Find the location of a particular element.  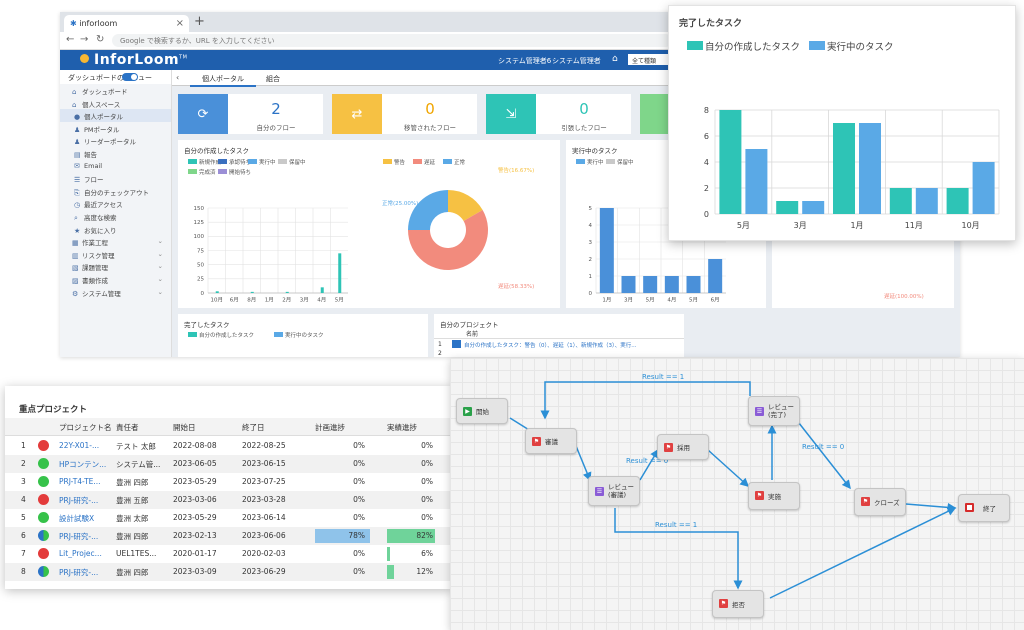

workflow-node-implement: ⚑ 実施 is located at coordinates (774, 496).